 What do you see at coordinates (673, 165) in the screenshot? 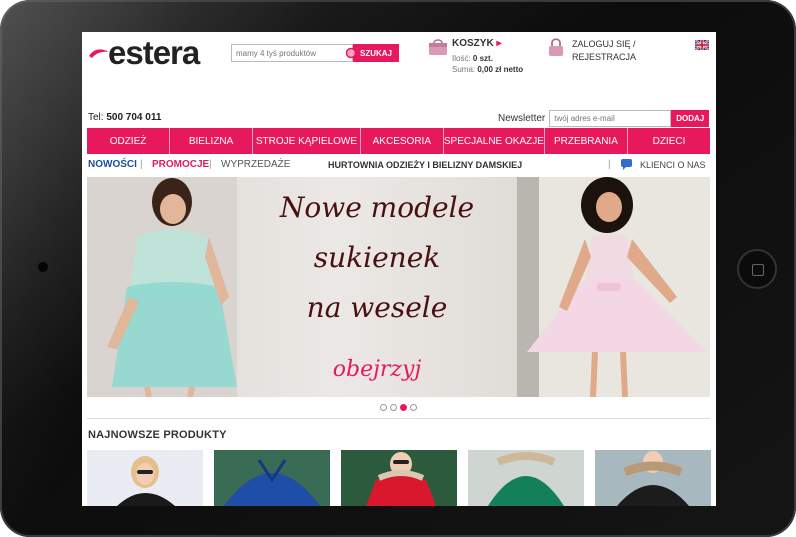
I see `link-klienci-o-nas: KLIENCI O NAS` at bounding box center [673, 165].